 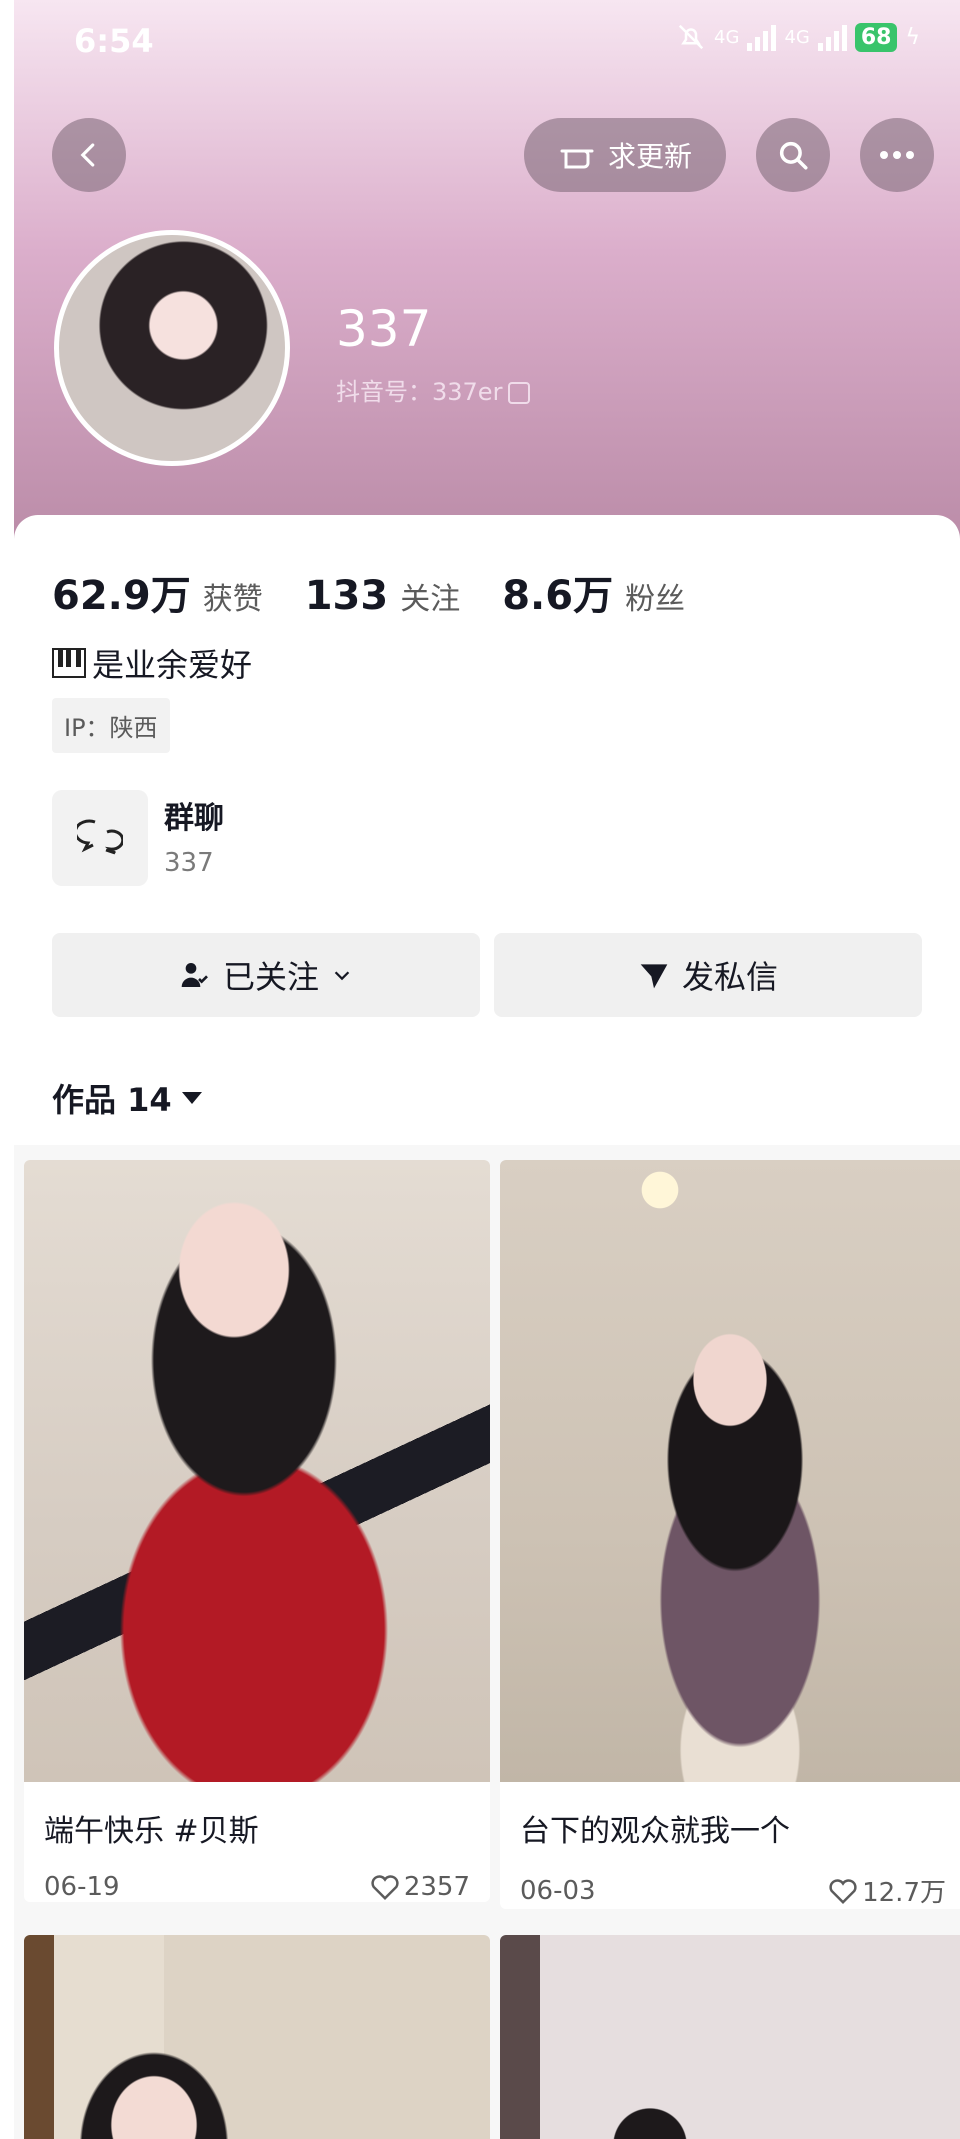 I want to click on send-message-button: 发私信, so click(x=708, y=975).